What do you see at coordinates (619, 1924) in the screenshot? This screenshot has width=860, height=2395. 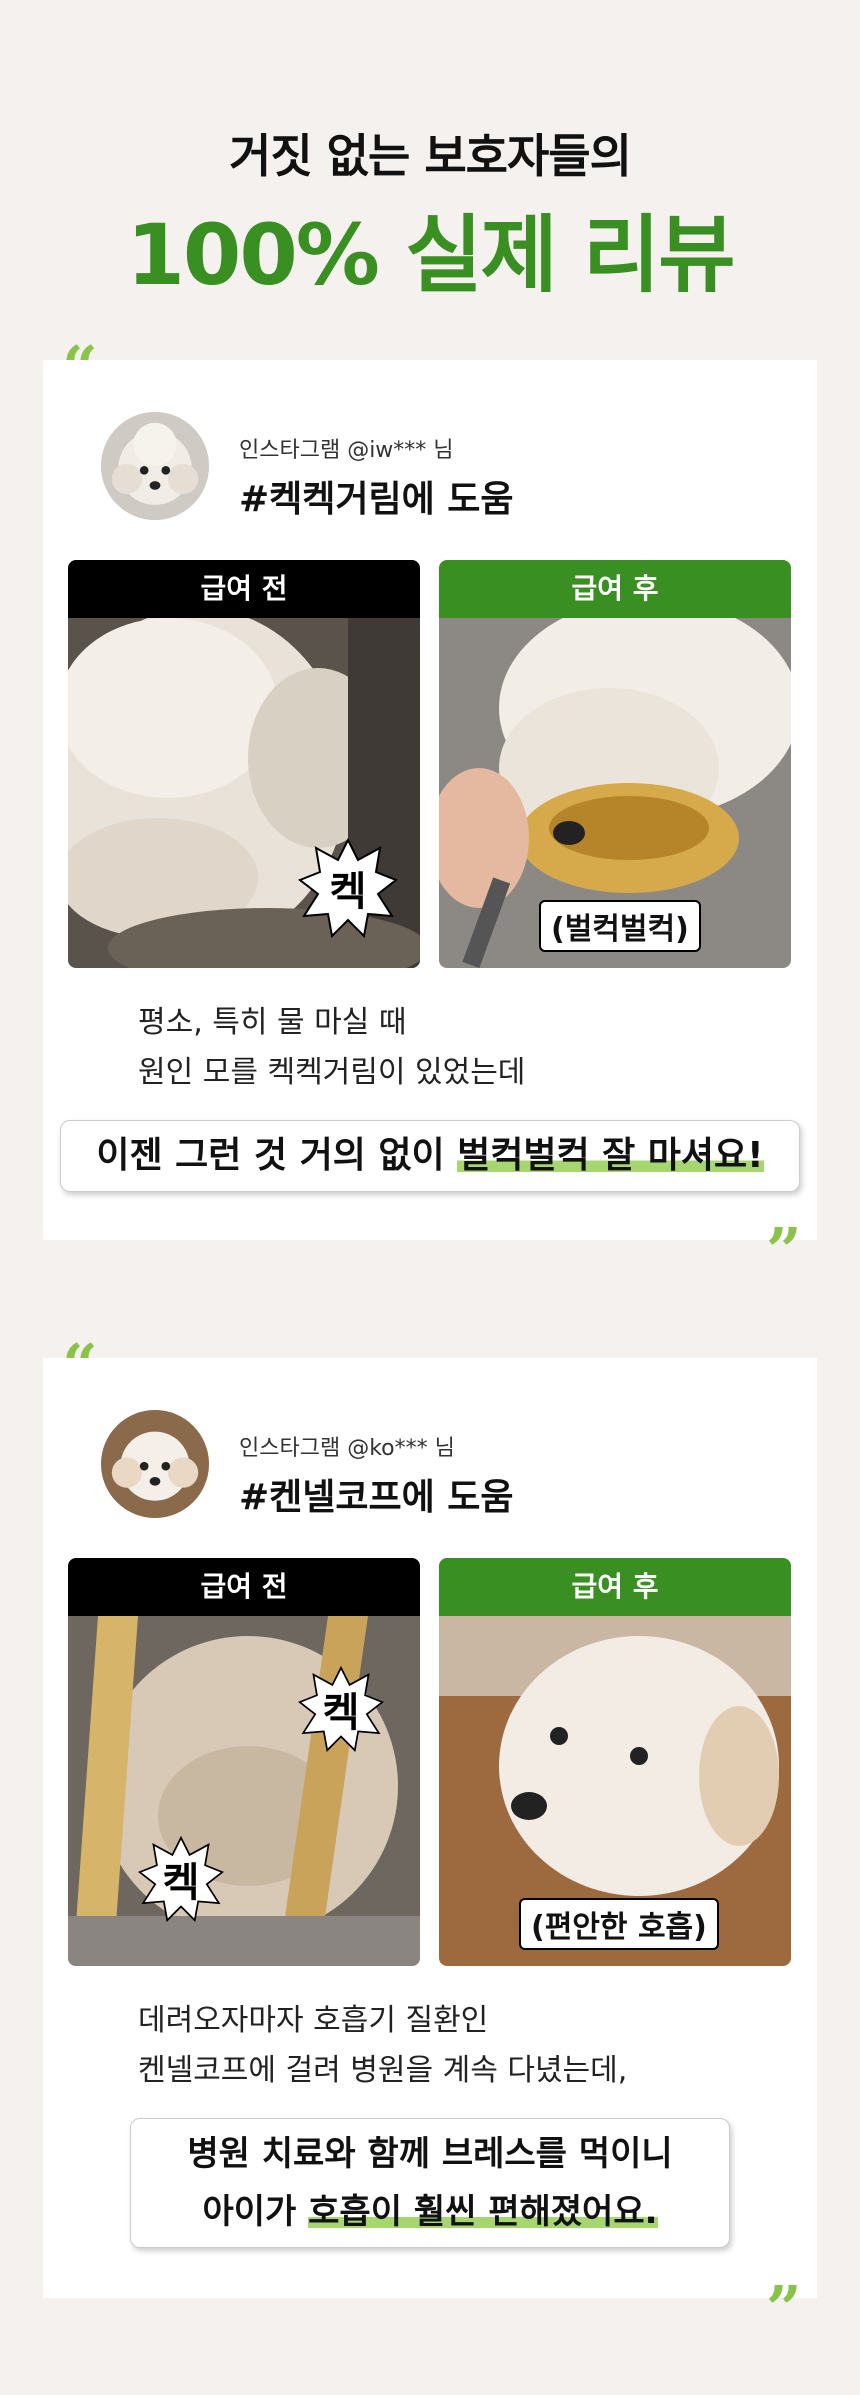 I see `after-caption: (편안한 호흡)` at bounding box center [619, 1924].